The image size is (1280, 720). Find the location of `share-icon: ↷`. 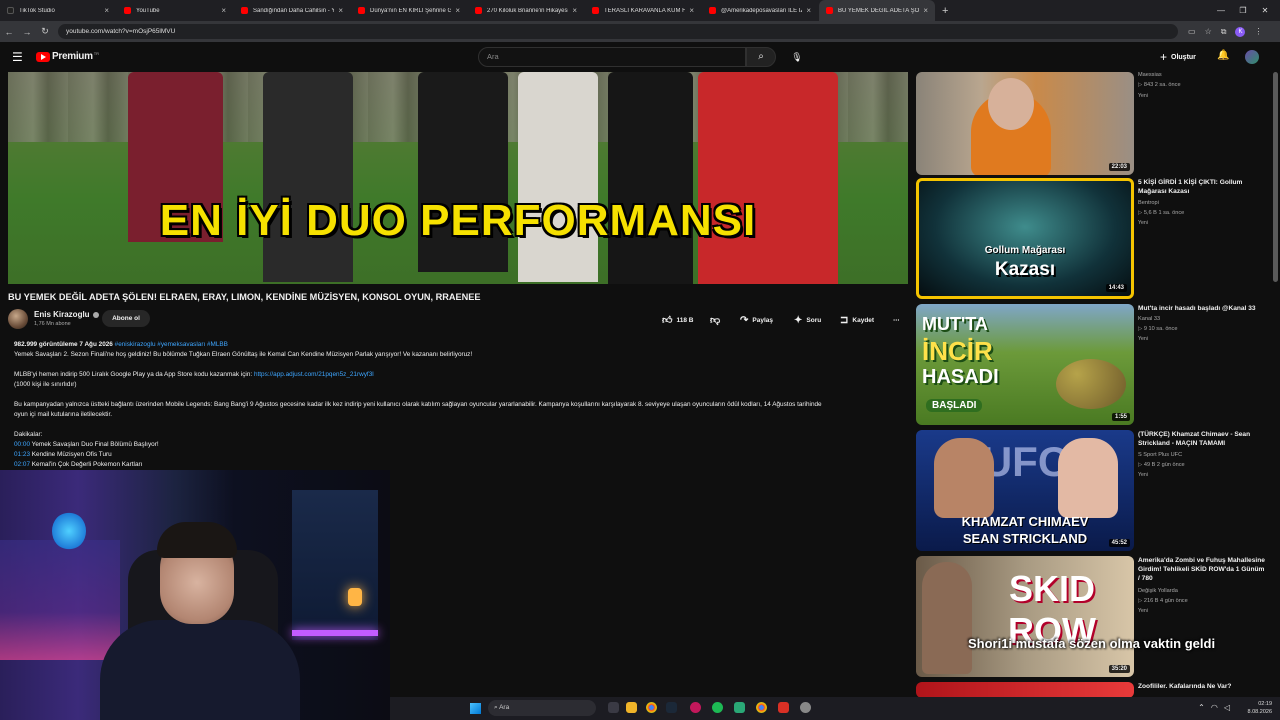

share-icon: ↷ is located at coordinates (744, 320).